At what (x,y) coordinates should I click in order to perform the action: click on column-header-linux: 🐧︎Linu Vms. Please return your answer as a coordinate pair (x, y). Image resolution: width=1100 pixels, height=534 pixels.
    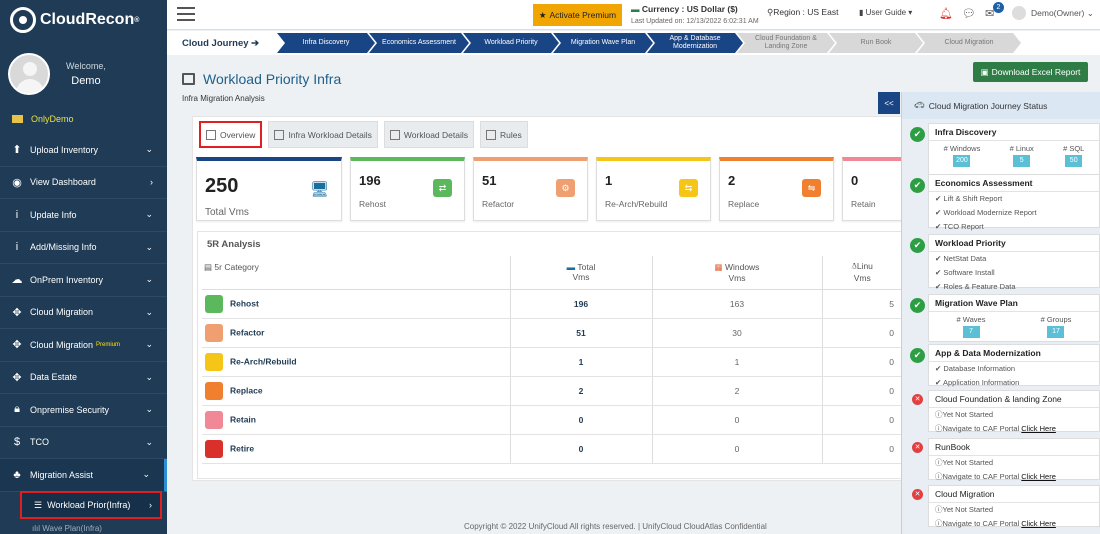
    Looking at the image, I should click on (861, 273).